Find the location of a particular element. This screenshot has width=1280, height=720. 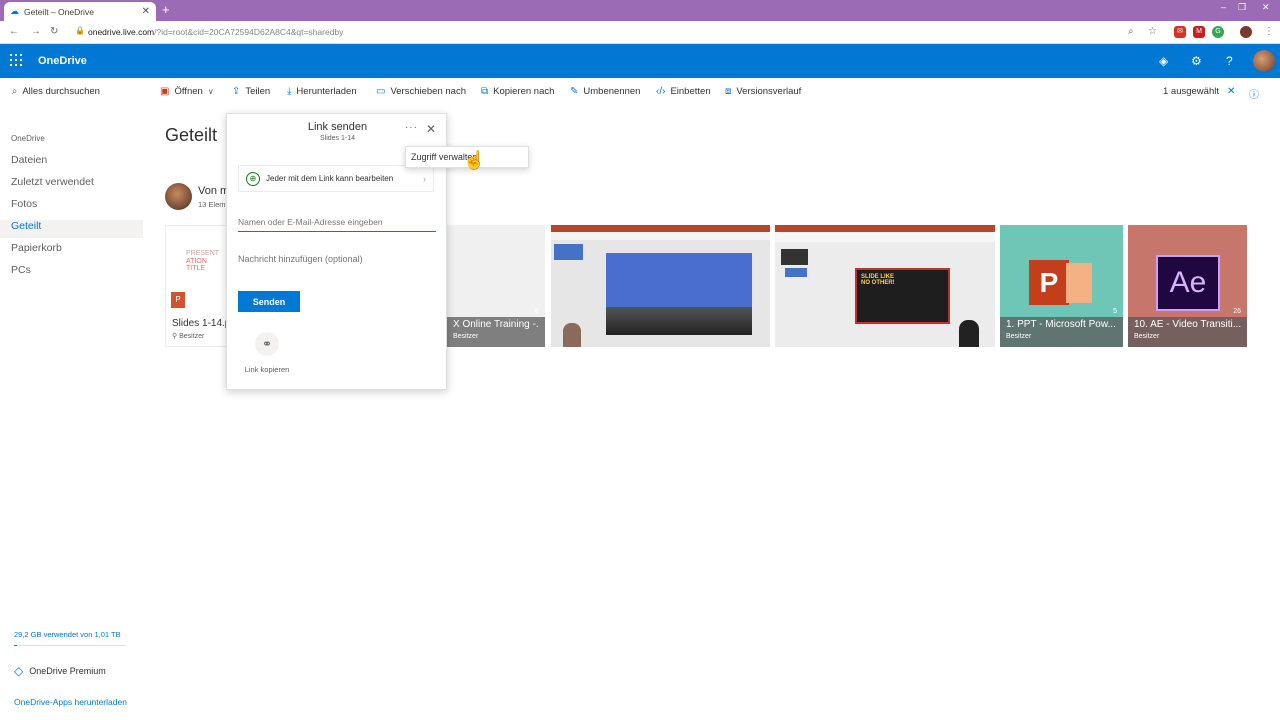

tile-caption: X Online Training -... Besitzer is located at coordinates (496, 332).